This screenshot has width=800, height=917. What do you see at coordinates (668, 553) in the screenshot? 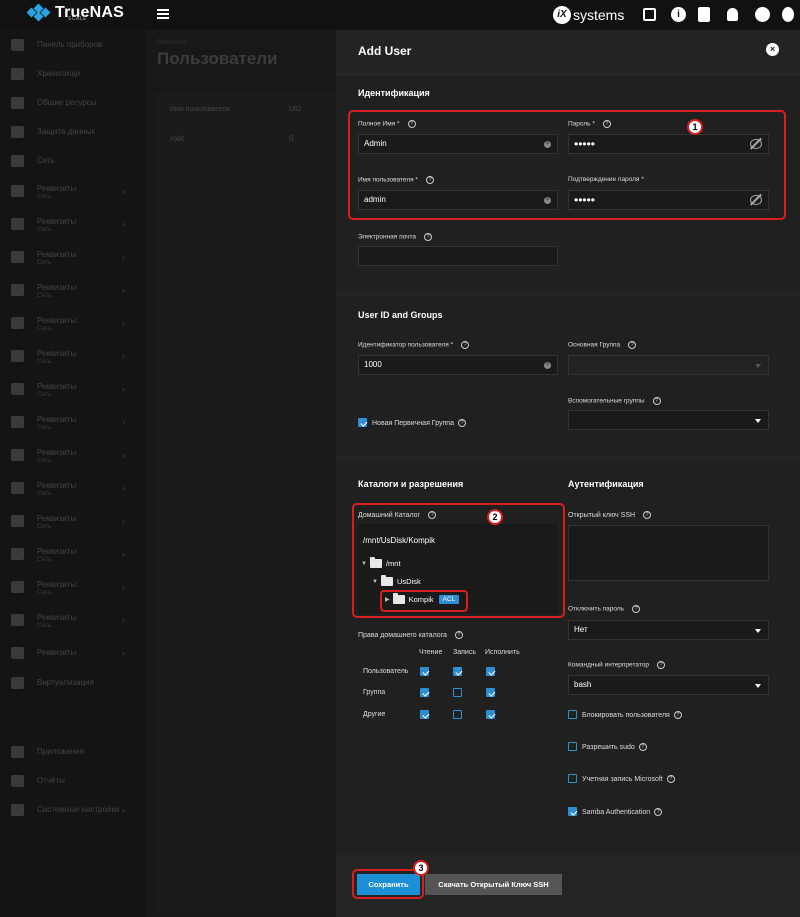
I see `ssh-key-textarea` at bounding box center [668, 553].